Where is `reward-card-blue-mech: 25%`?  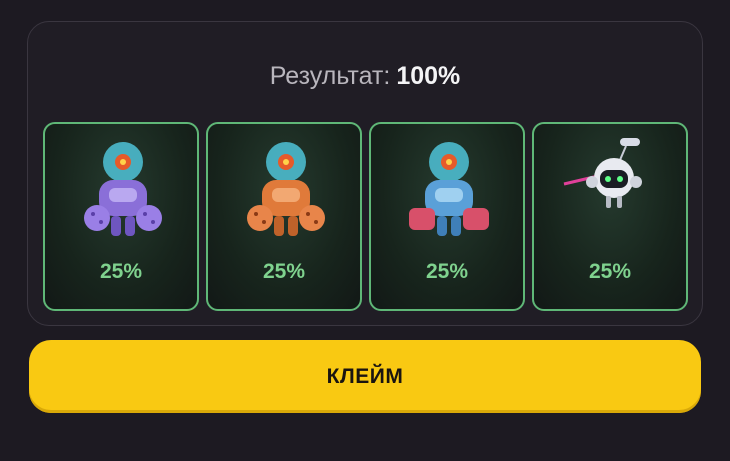
reward-card-blue-mech: 25% is located at coordinates (447, 216).